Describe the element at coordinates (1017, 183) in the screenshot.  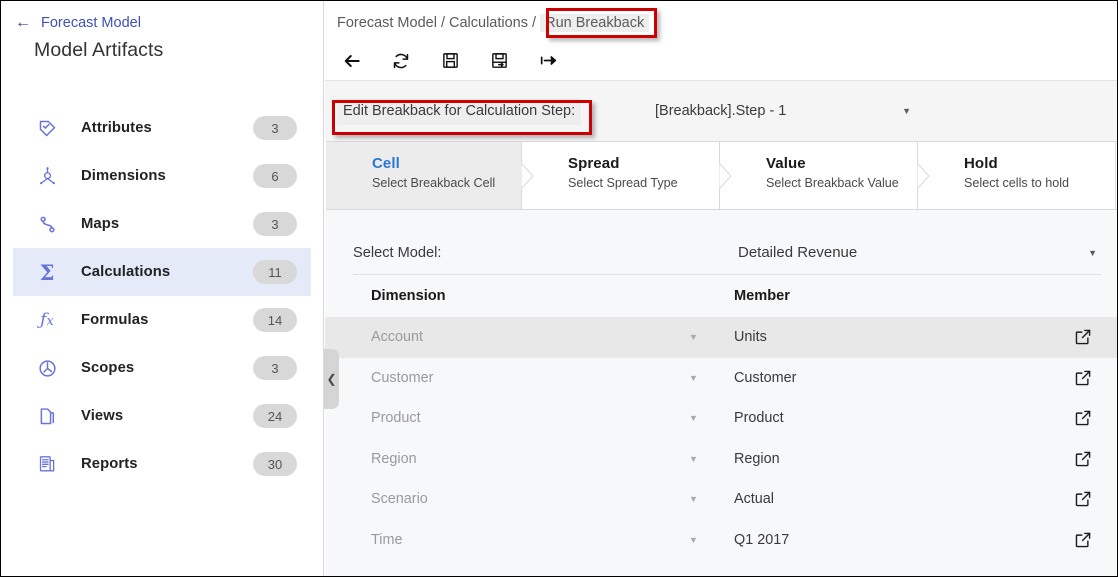
I see `wizard-step-subtitle: Select cells to hold` at that location.